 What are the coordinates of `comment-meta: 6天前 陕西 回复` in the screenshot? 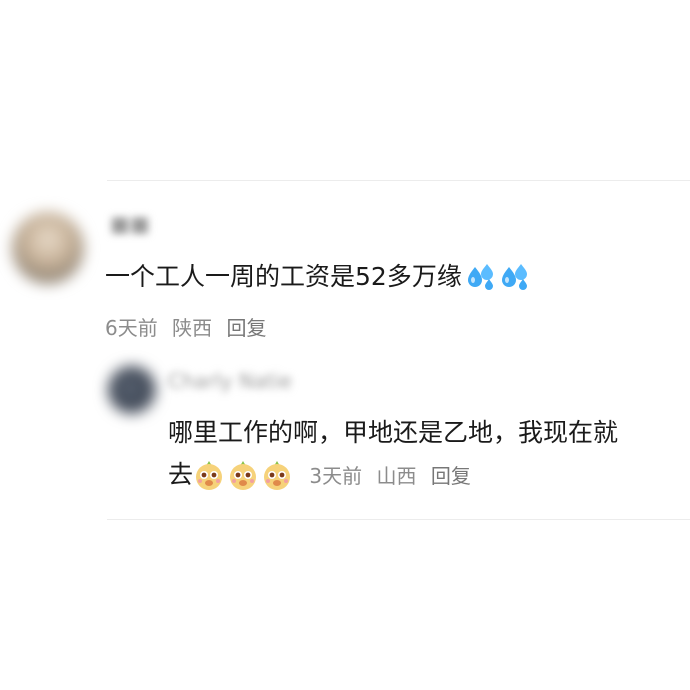 It's located at (189, 326).